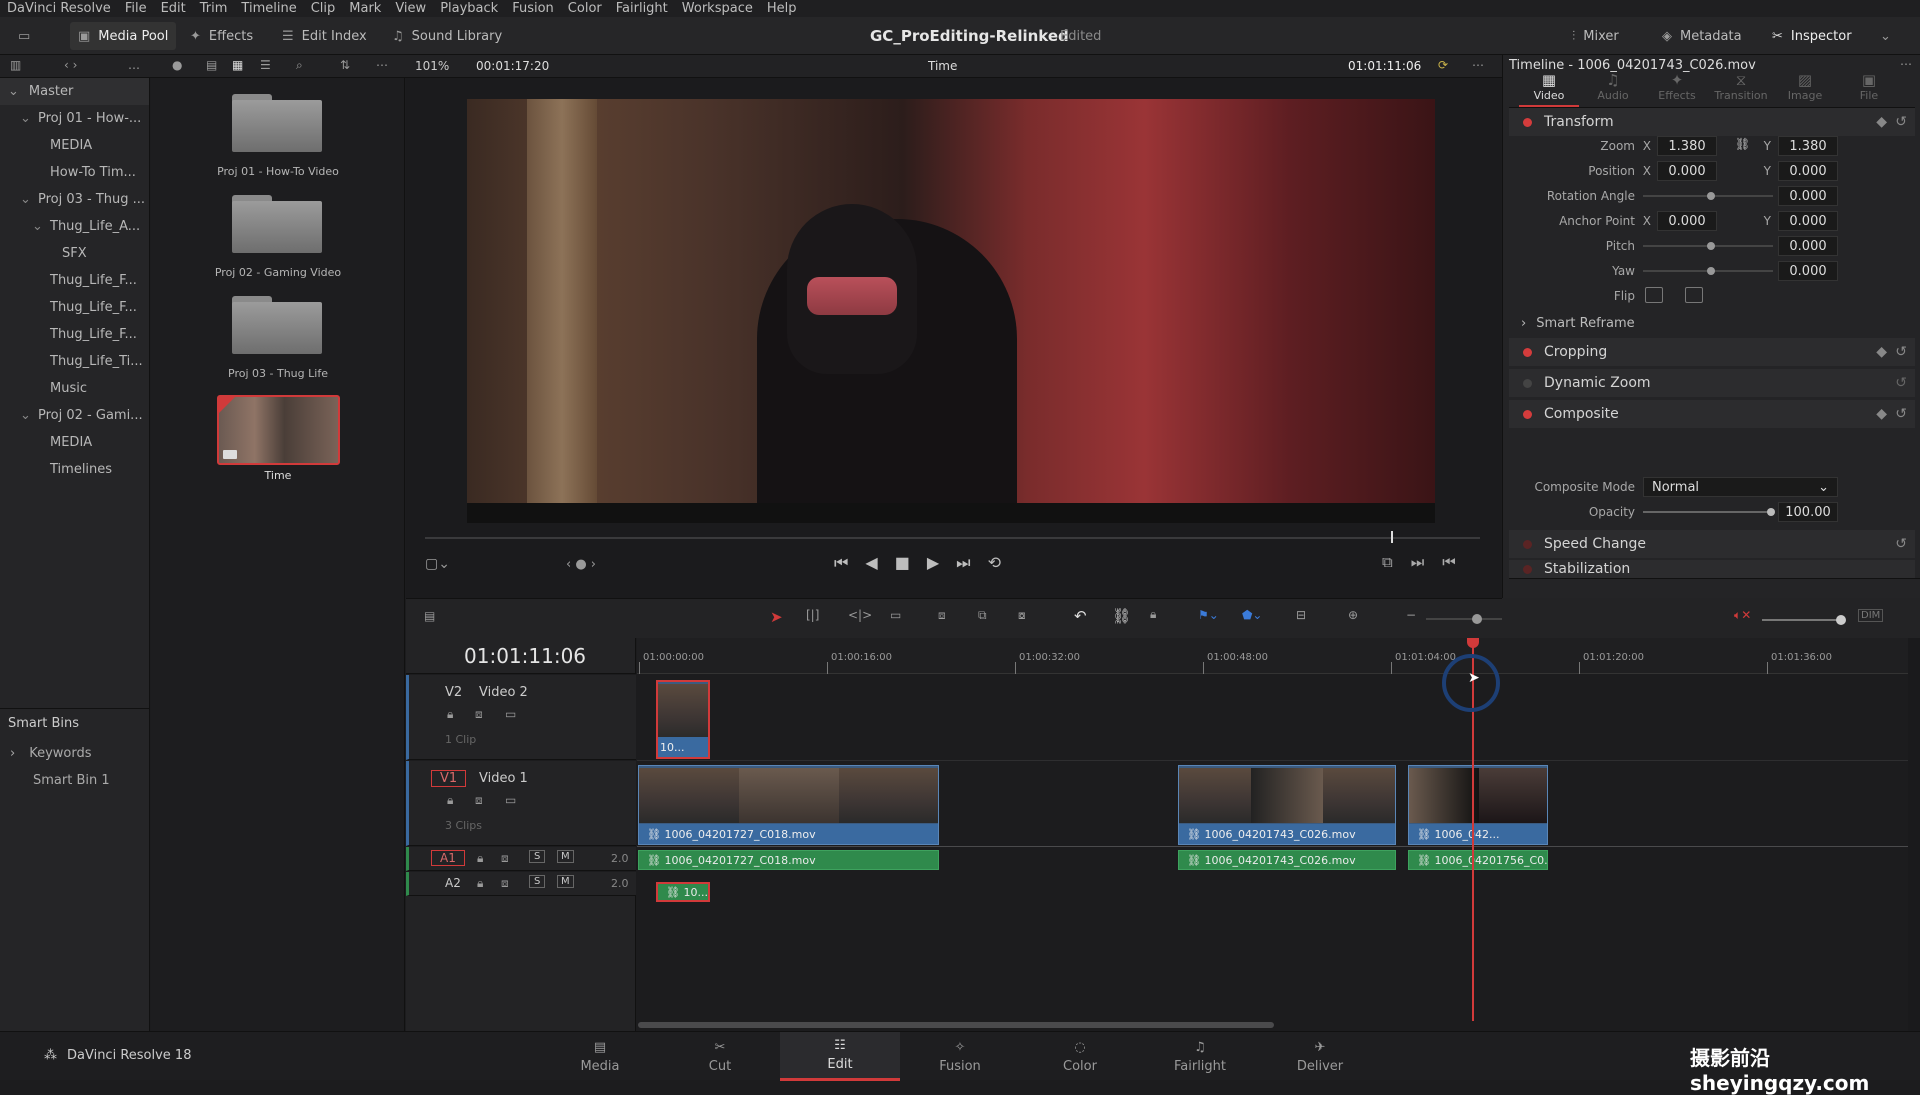  What do you see at coordinates (717, 8) in the screenshot?
I see `menu-item: Workspace` at bounding box center [717, 8].